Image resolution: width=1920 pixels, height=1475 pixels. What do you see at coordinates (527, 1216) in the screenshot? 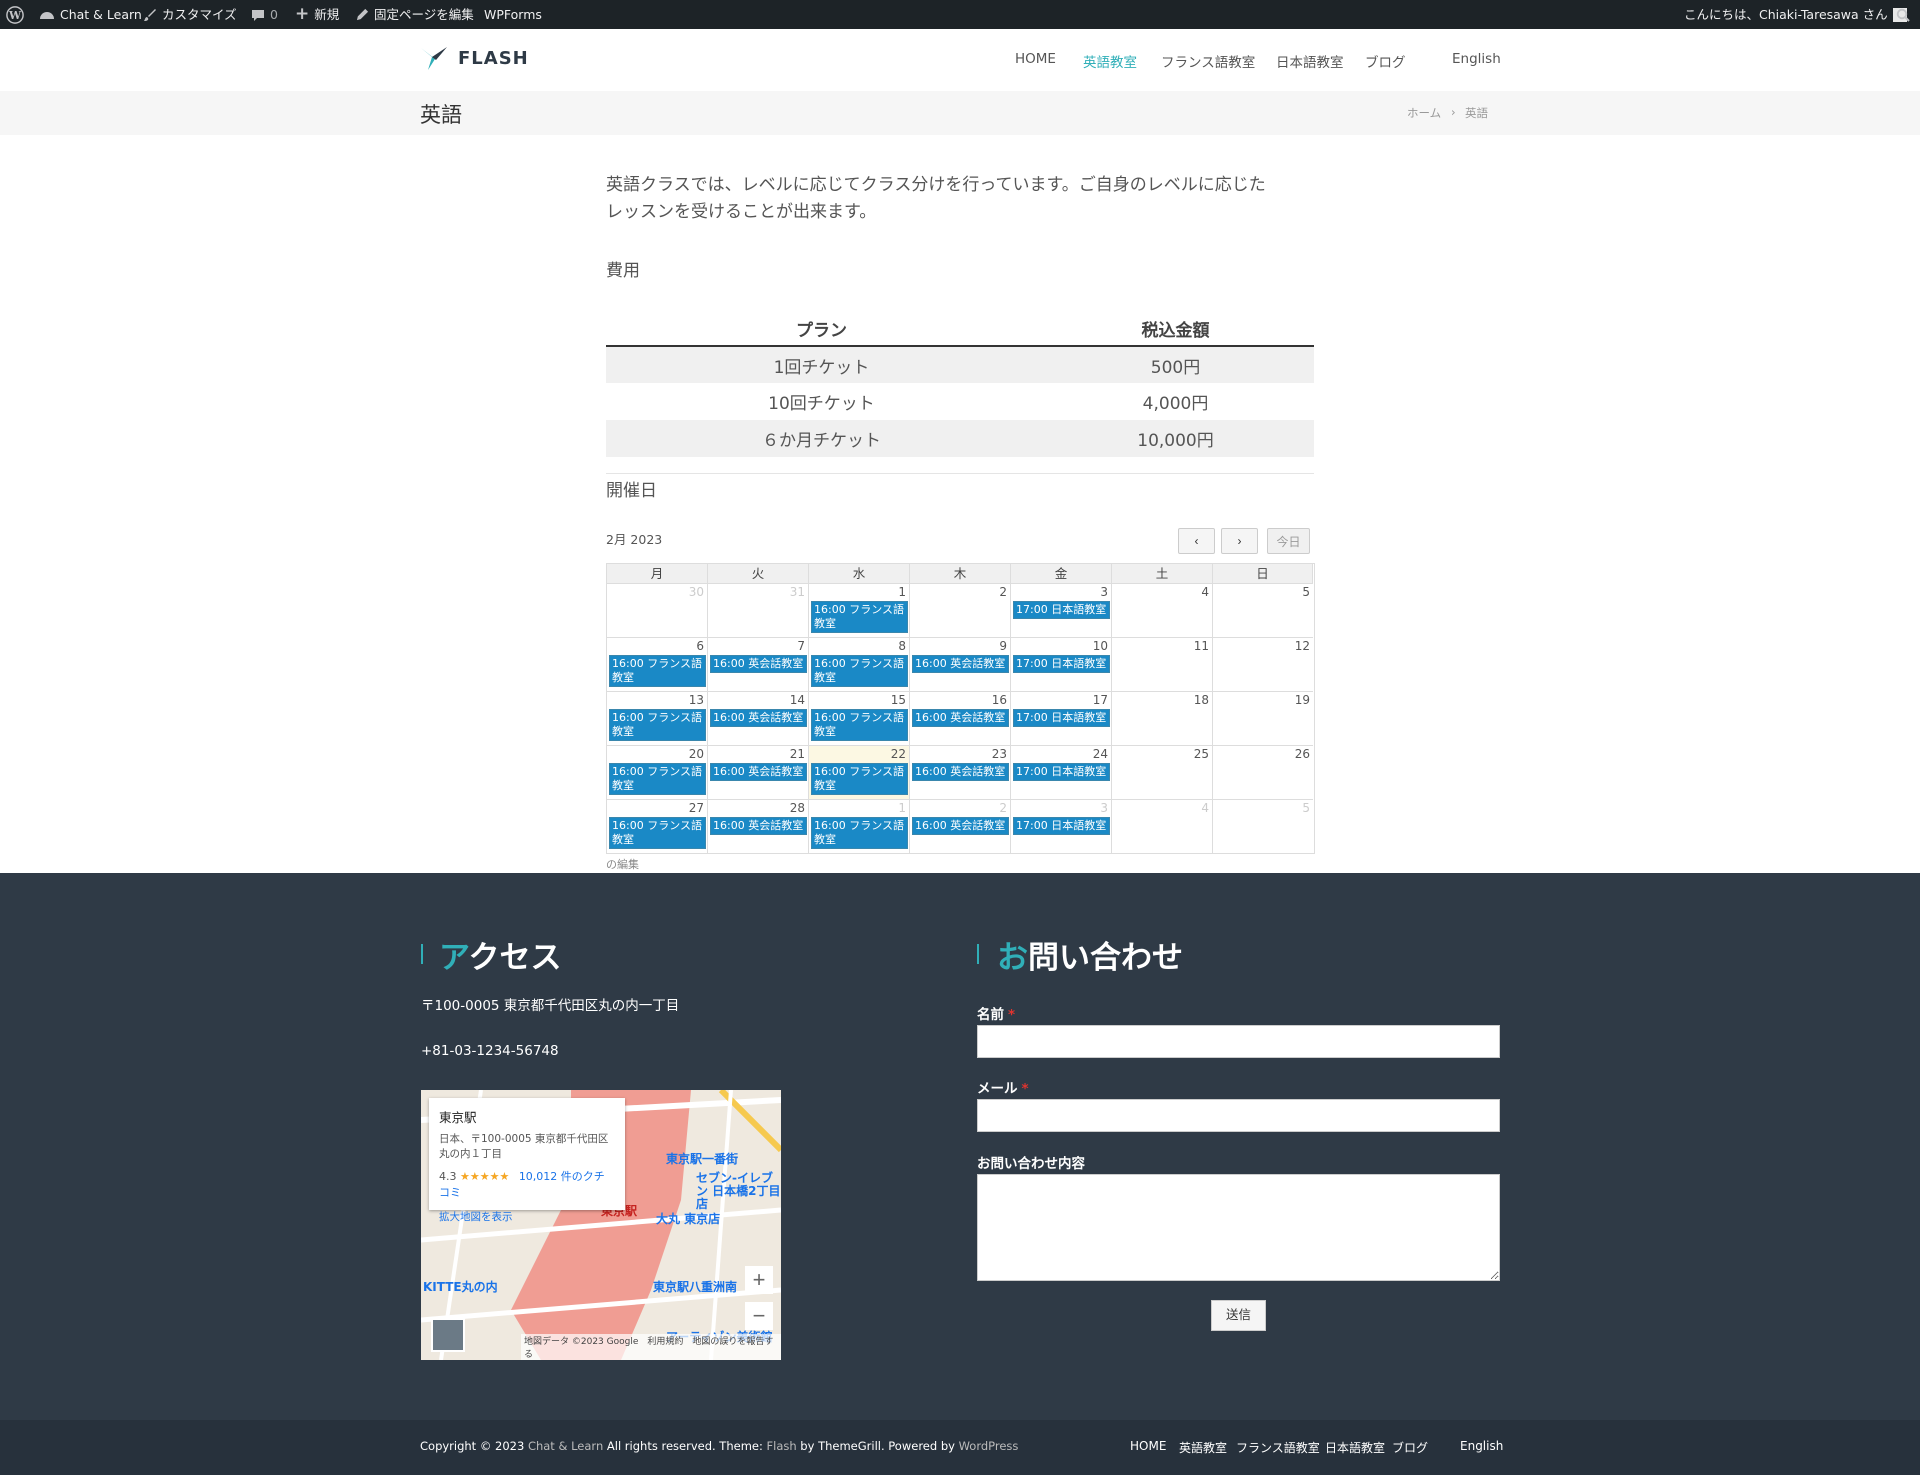
I see `map-enlarge-link: 拡大地図を表示` at bounding box center [527, 1216].